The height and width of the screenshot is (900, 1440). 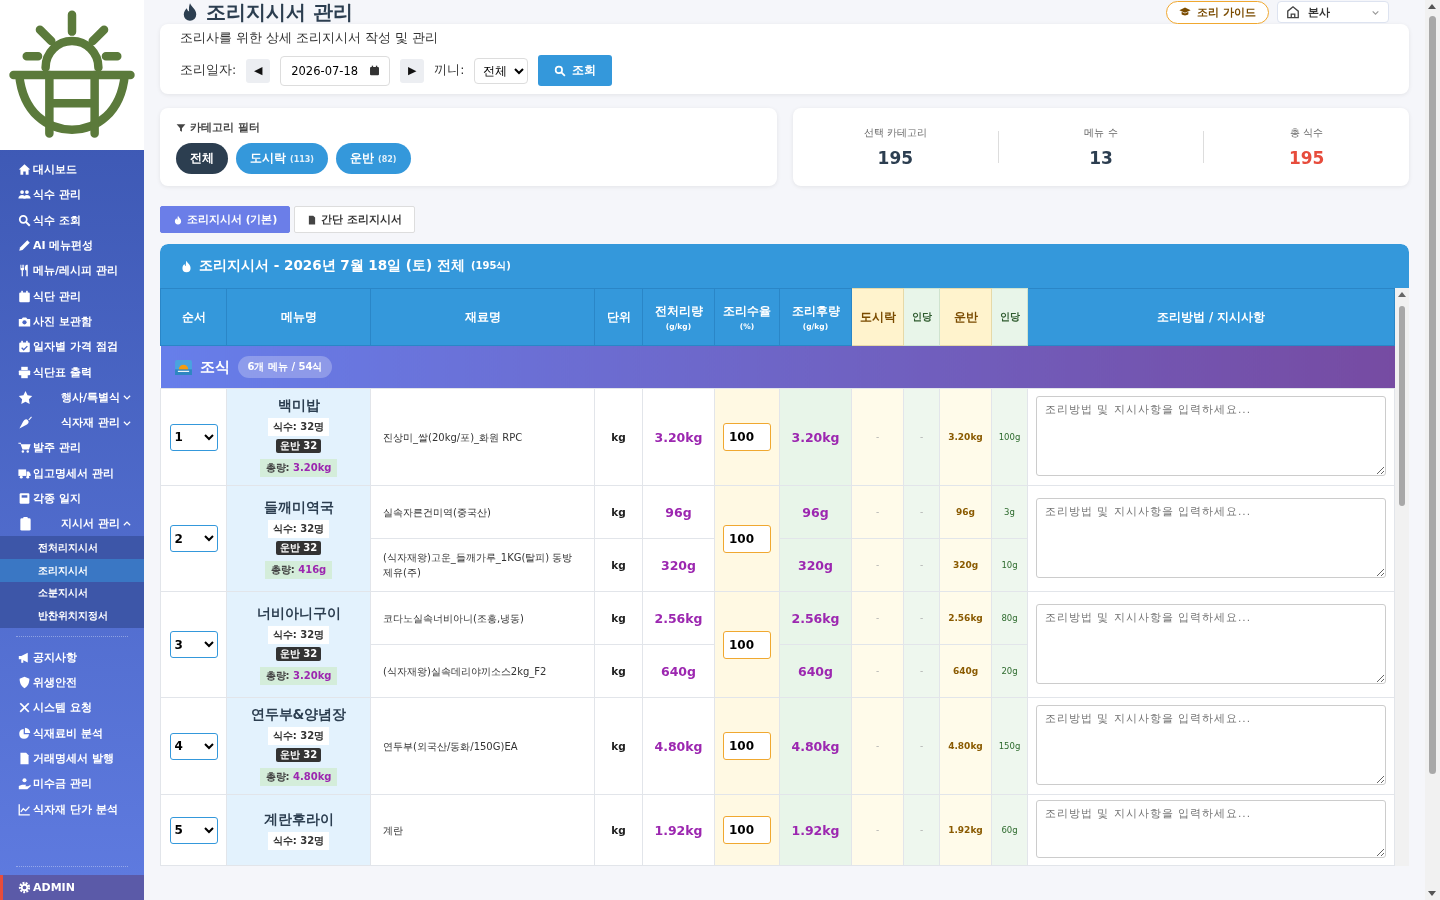 I want to click on filter-icon, so click(x=181, y=127).